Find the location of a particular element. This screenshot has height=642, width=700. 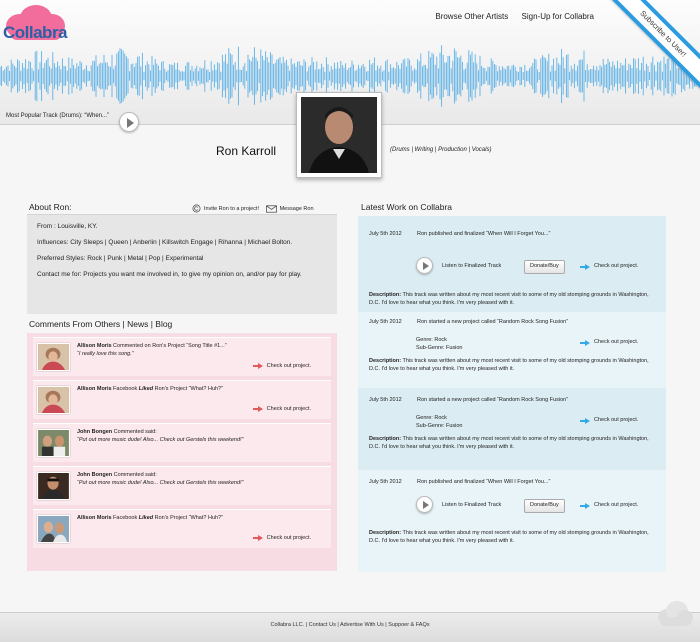

latest-title: Latest Work on Collabra is located at coordinates (407, 207).